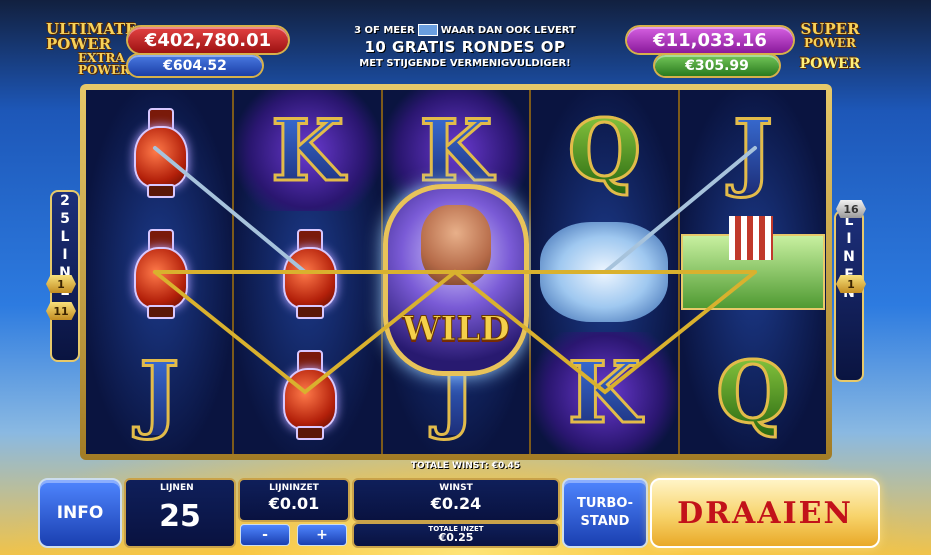 The image size is (931, 555). Describe the element at coordinates (294, 488) in the screenshot. I see `line-bet-label: LIJNINZET` at that location.